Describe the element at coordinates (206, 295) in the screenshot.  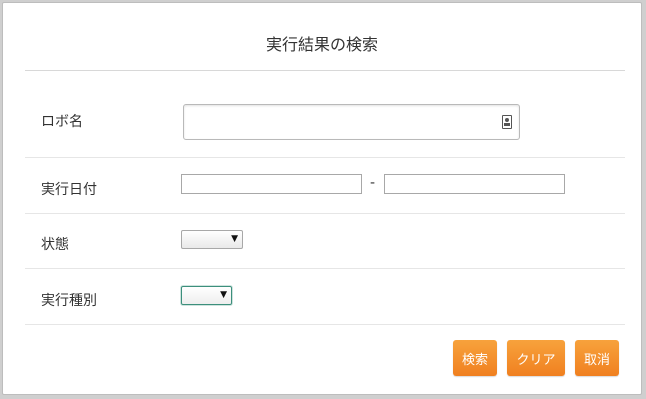
I see `exec-type-select: ▼` at that location.